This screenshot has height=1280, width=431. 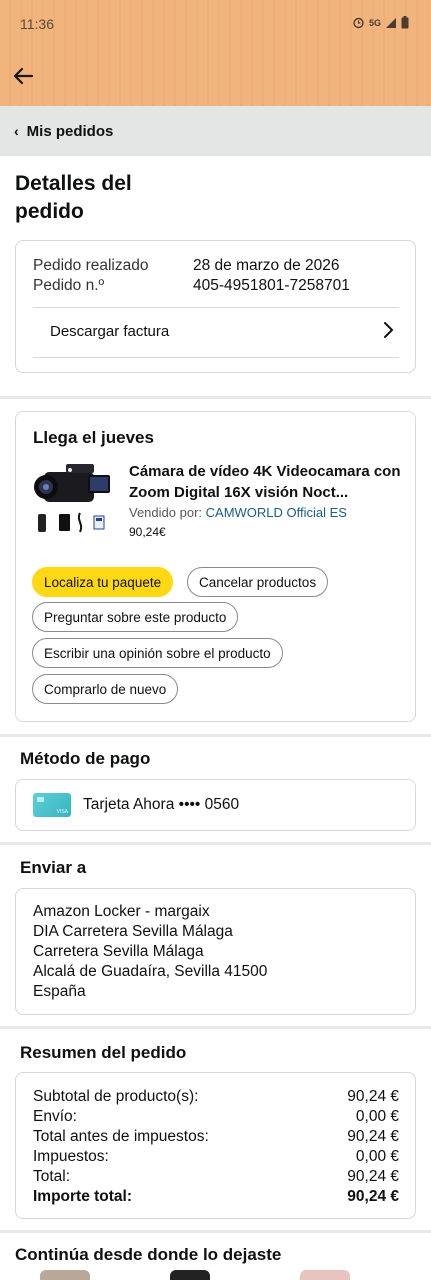 I want to click on seller-prefix: Vendido por:, so click(x=166, y=512).